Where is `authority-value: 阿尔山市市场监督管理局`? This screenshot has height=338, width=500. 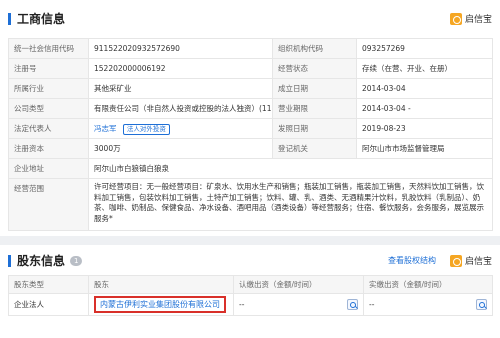
authority-value: 阿尔山市市场监督管理局 is located at coordinates (424, 148).